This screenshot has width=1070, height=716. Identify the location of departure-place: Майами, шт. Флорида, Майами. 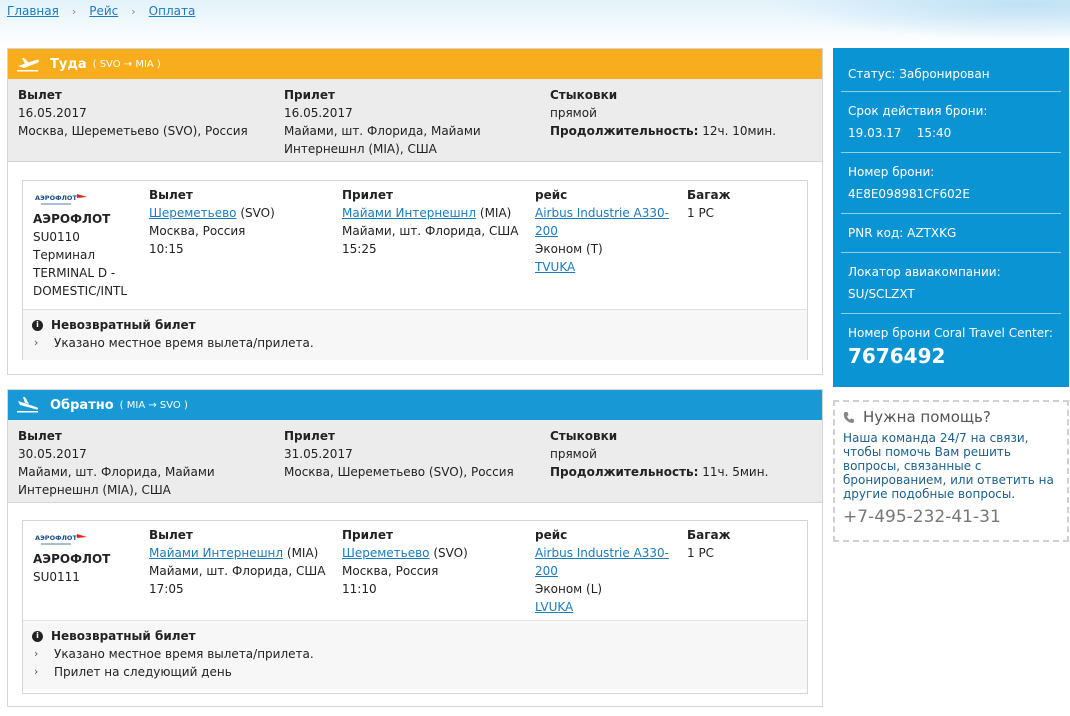
(116, 472).